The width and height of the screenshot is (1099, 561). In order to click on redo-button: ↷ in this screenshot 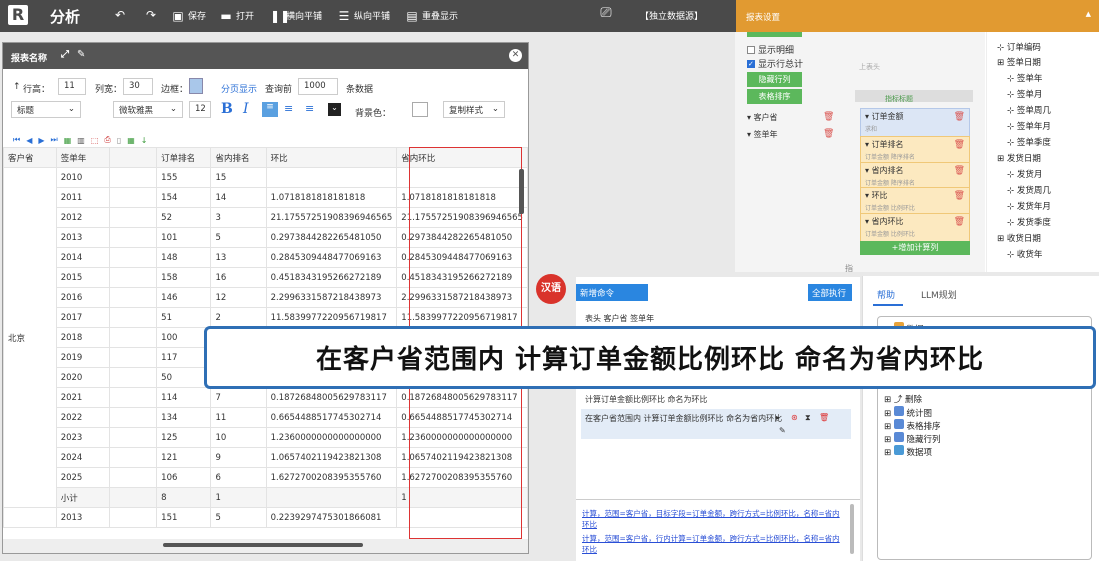, I will do `click(151, 15)`.